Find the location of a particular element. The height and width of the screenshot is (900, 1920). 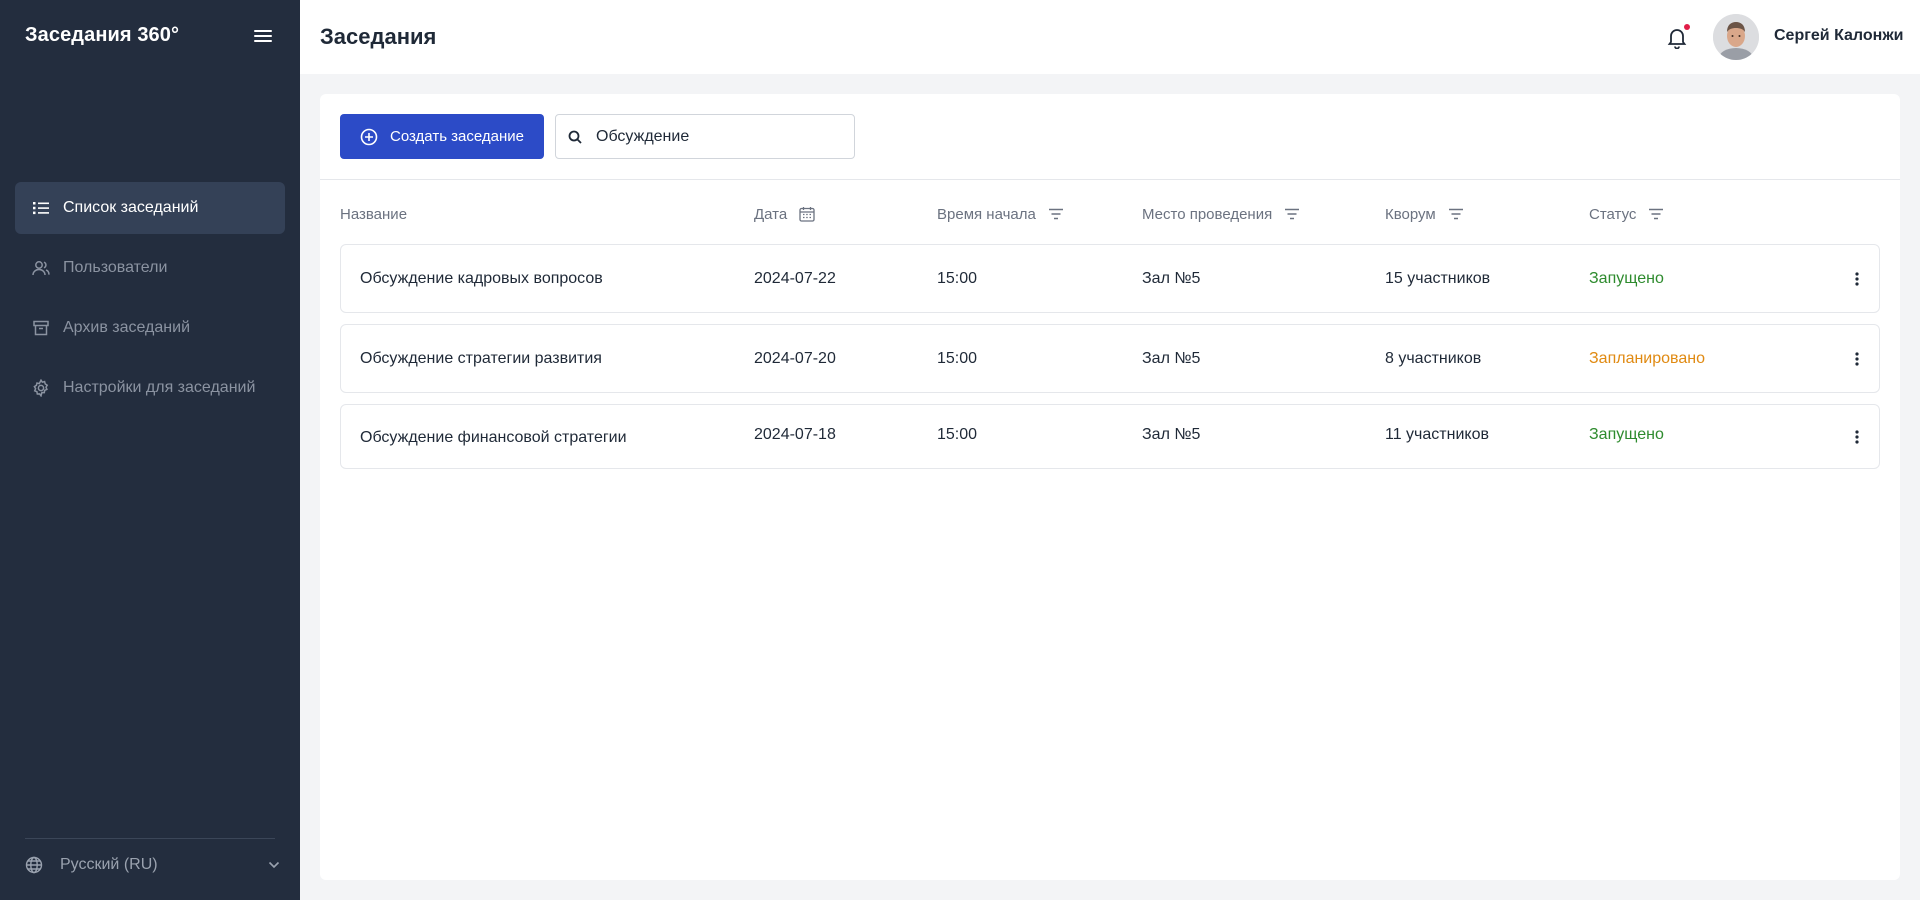

toolbar: Создать заседание is located at coordinates (1110, 137).